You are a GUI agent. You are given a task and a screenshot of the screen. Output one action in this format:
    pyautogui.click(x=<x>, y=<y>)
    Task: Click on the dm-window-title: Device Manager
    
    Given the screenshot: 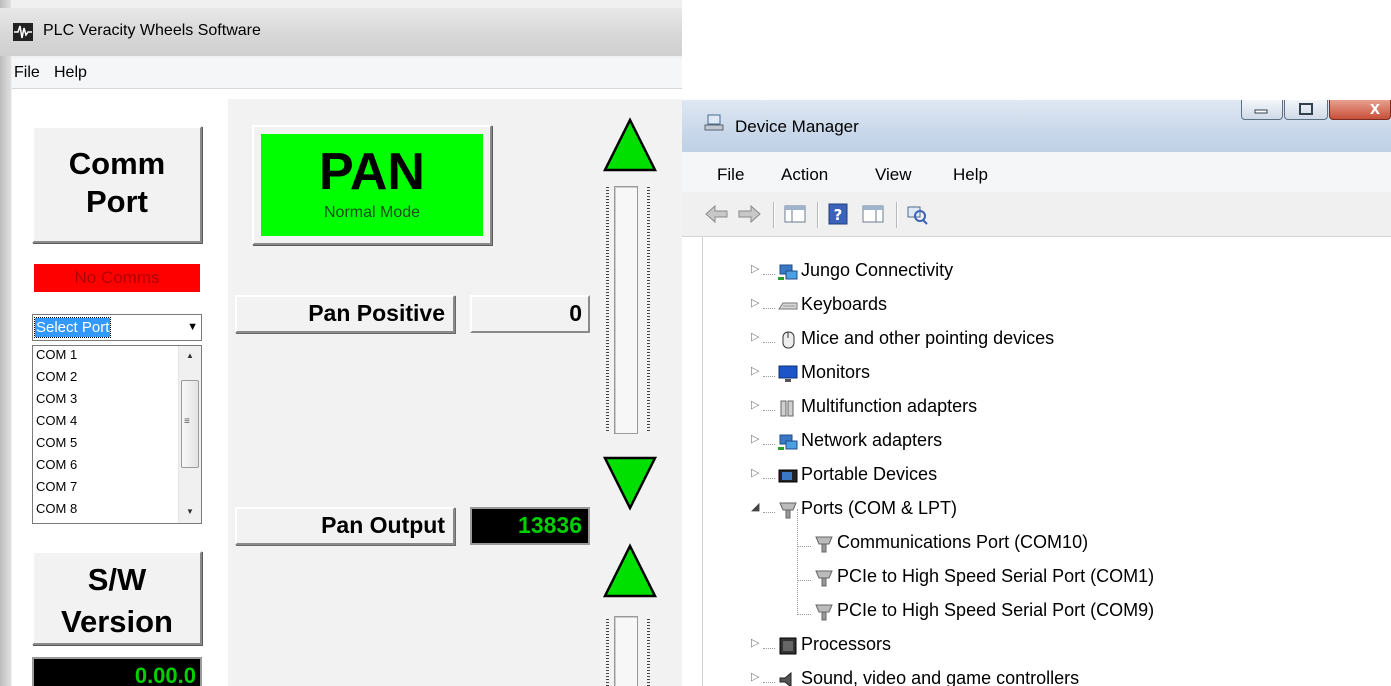 What is the action you would take?
    pyautogui.click(x=797, y=126)
    